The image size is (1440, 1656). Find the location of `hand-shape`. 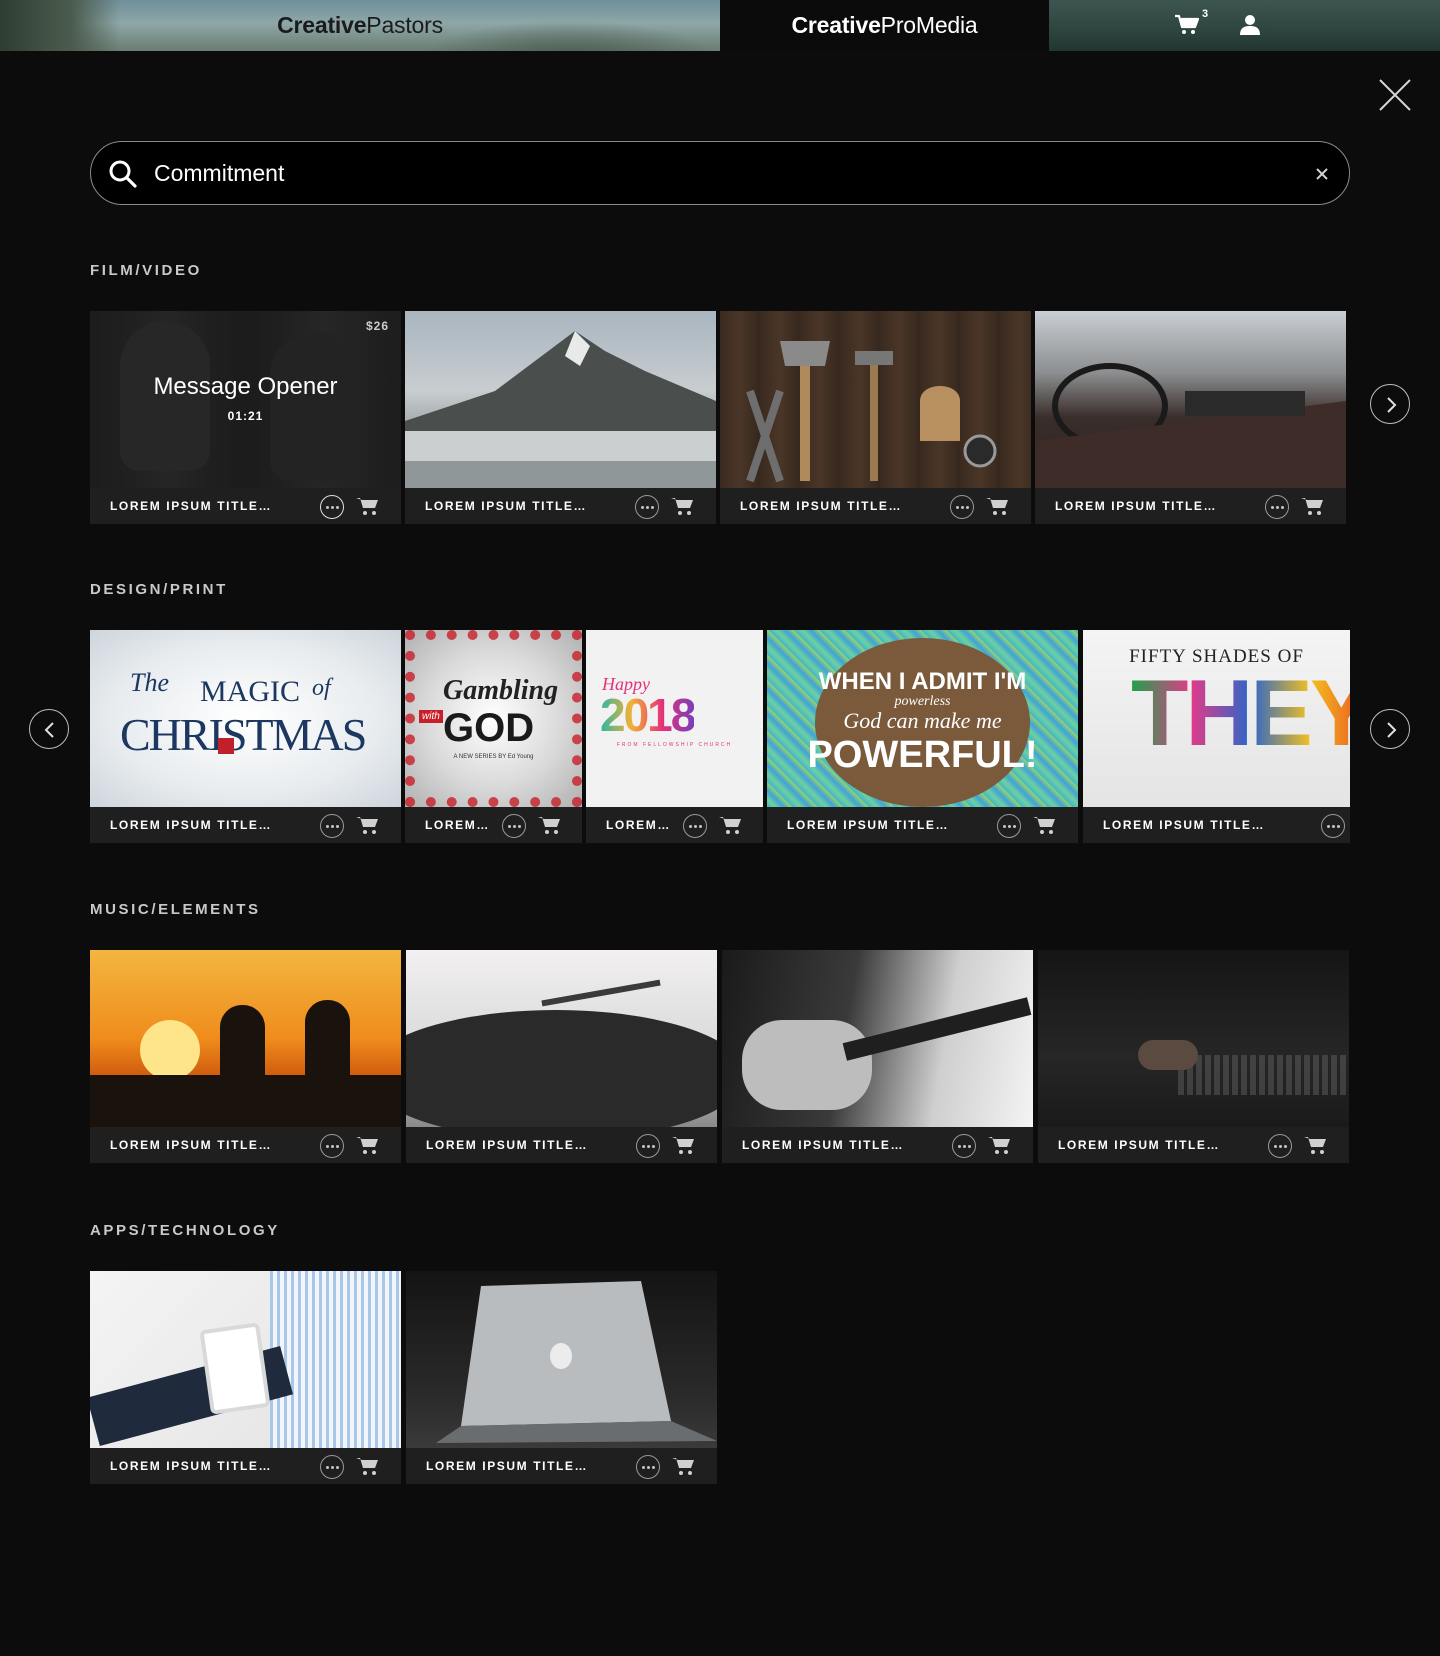

hand-shape is located at coordinates (1168, 1055).